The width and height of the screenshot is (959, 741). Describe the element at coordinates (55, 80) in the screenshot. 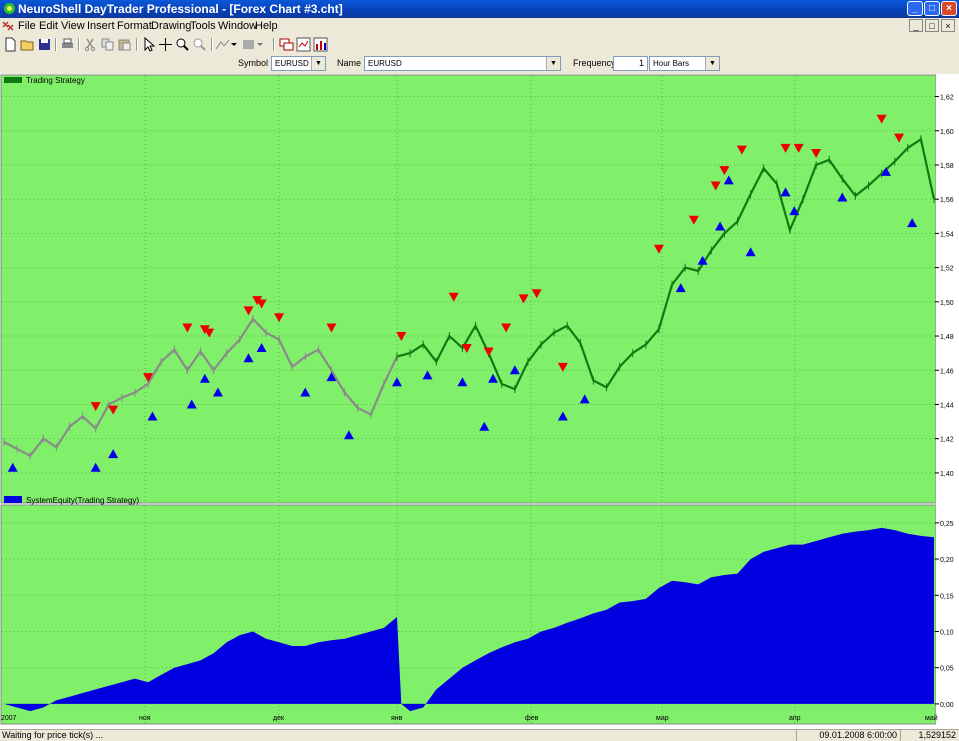

I see `price-legend: Trading Strategy` at that location.